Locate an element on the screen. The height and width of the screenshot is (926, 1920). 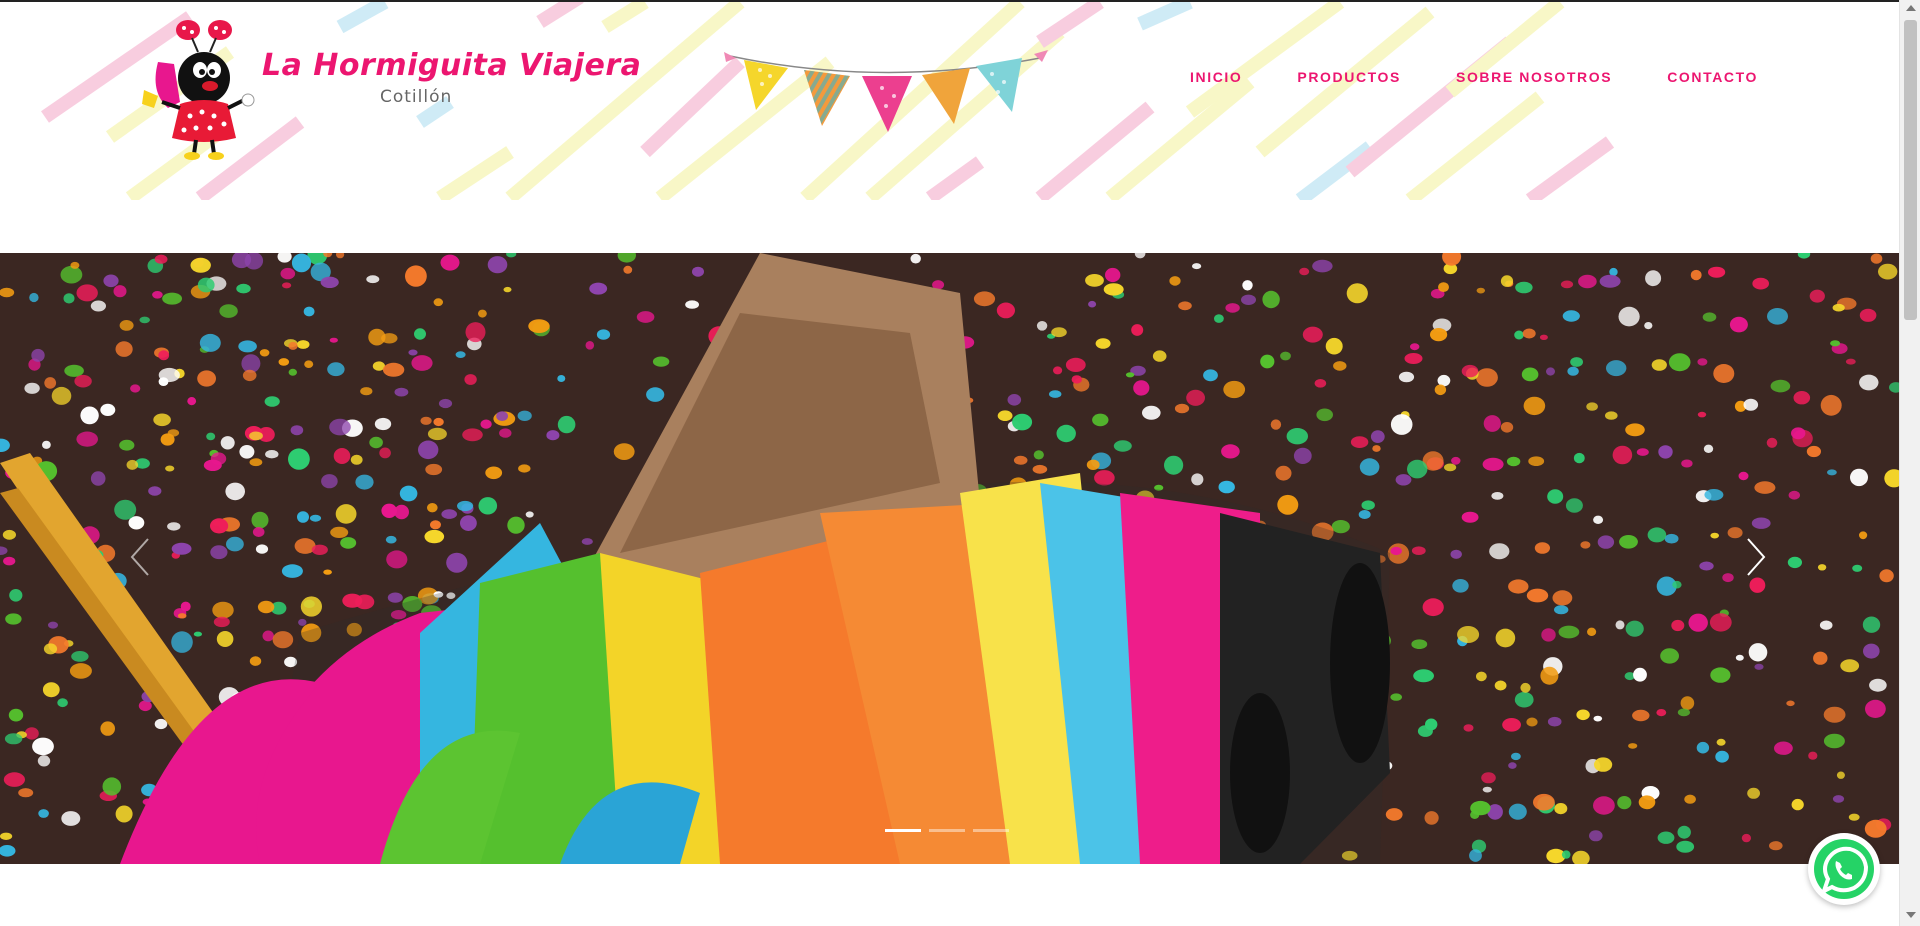
brand-subtitle: Cotillón is located at coordinates (416, 97).